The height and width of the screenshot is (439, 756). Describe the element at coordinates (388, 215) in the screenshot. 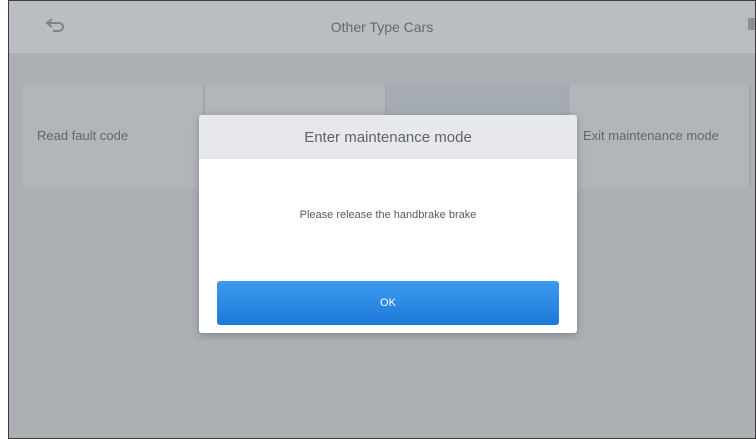

I see `dialog-message: Please release the handbrake brake` at that location.